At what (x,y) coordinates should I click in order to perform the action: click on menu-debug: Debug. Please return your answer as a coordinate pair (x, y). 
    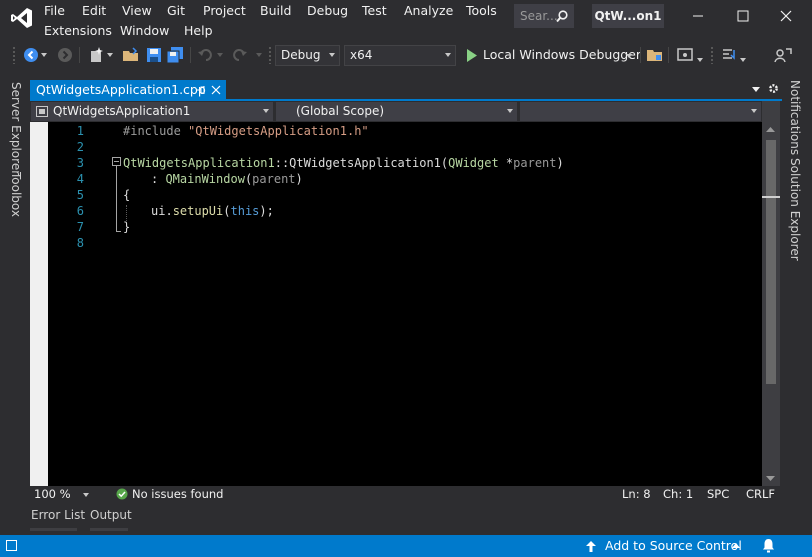
    Looking at the image, I should click on (327, 11).